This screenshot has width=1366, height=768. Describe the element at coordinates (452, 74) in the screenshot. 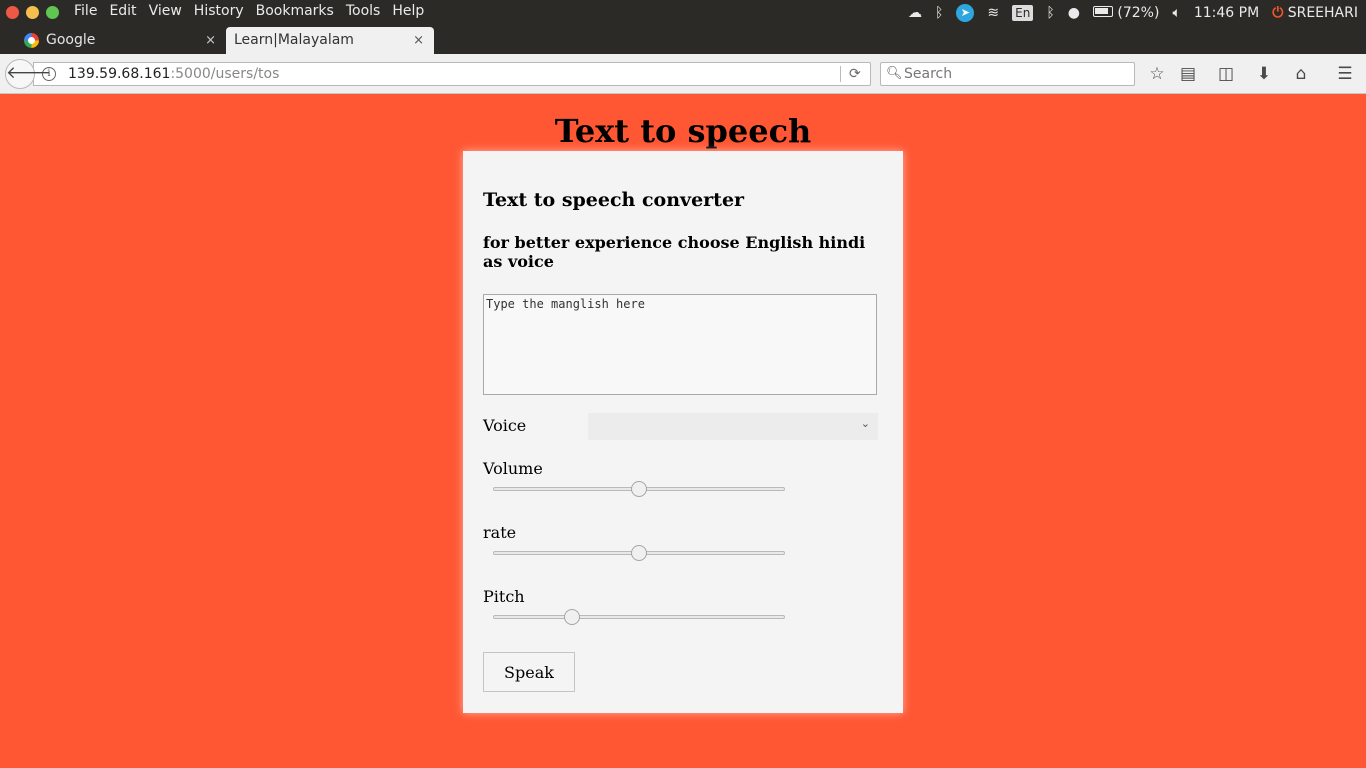

I see `address-bar: i 139.59.68.161:5000/users/tos ⟳` at that location.